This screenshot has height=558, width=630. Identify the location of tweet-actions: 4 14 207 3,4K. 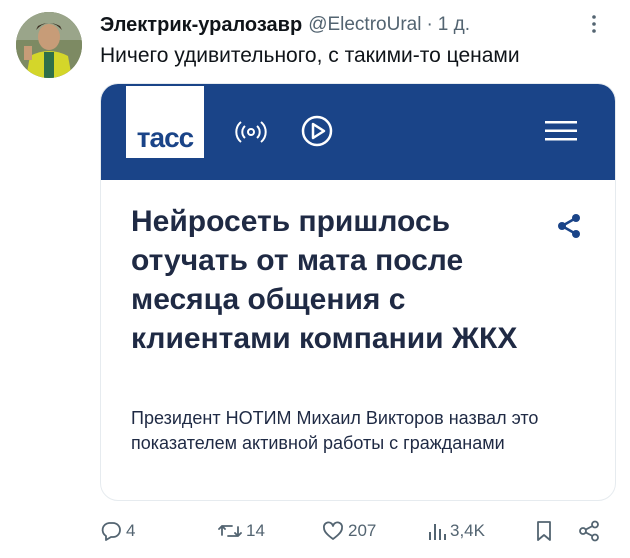
(357, 532).